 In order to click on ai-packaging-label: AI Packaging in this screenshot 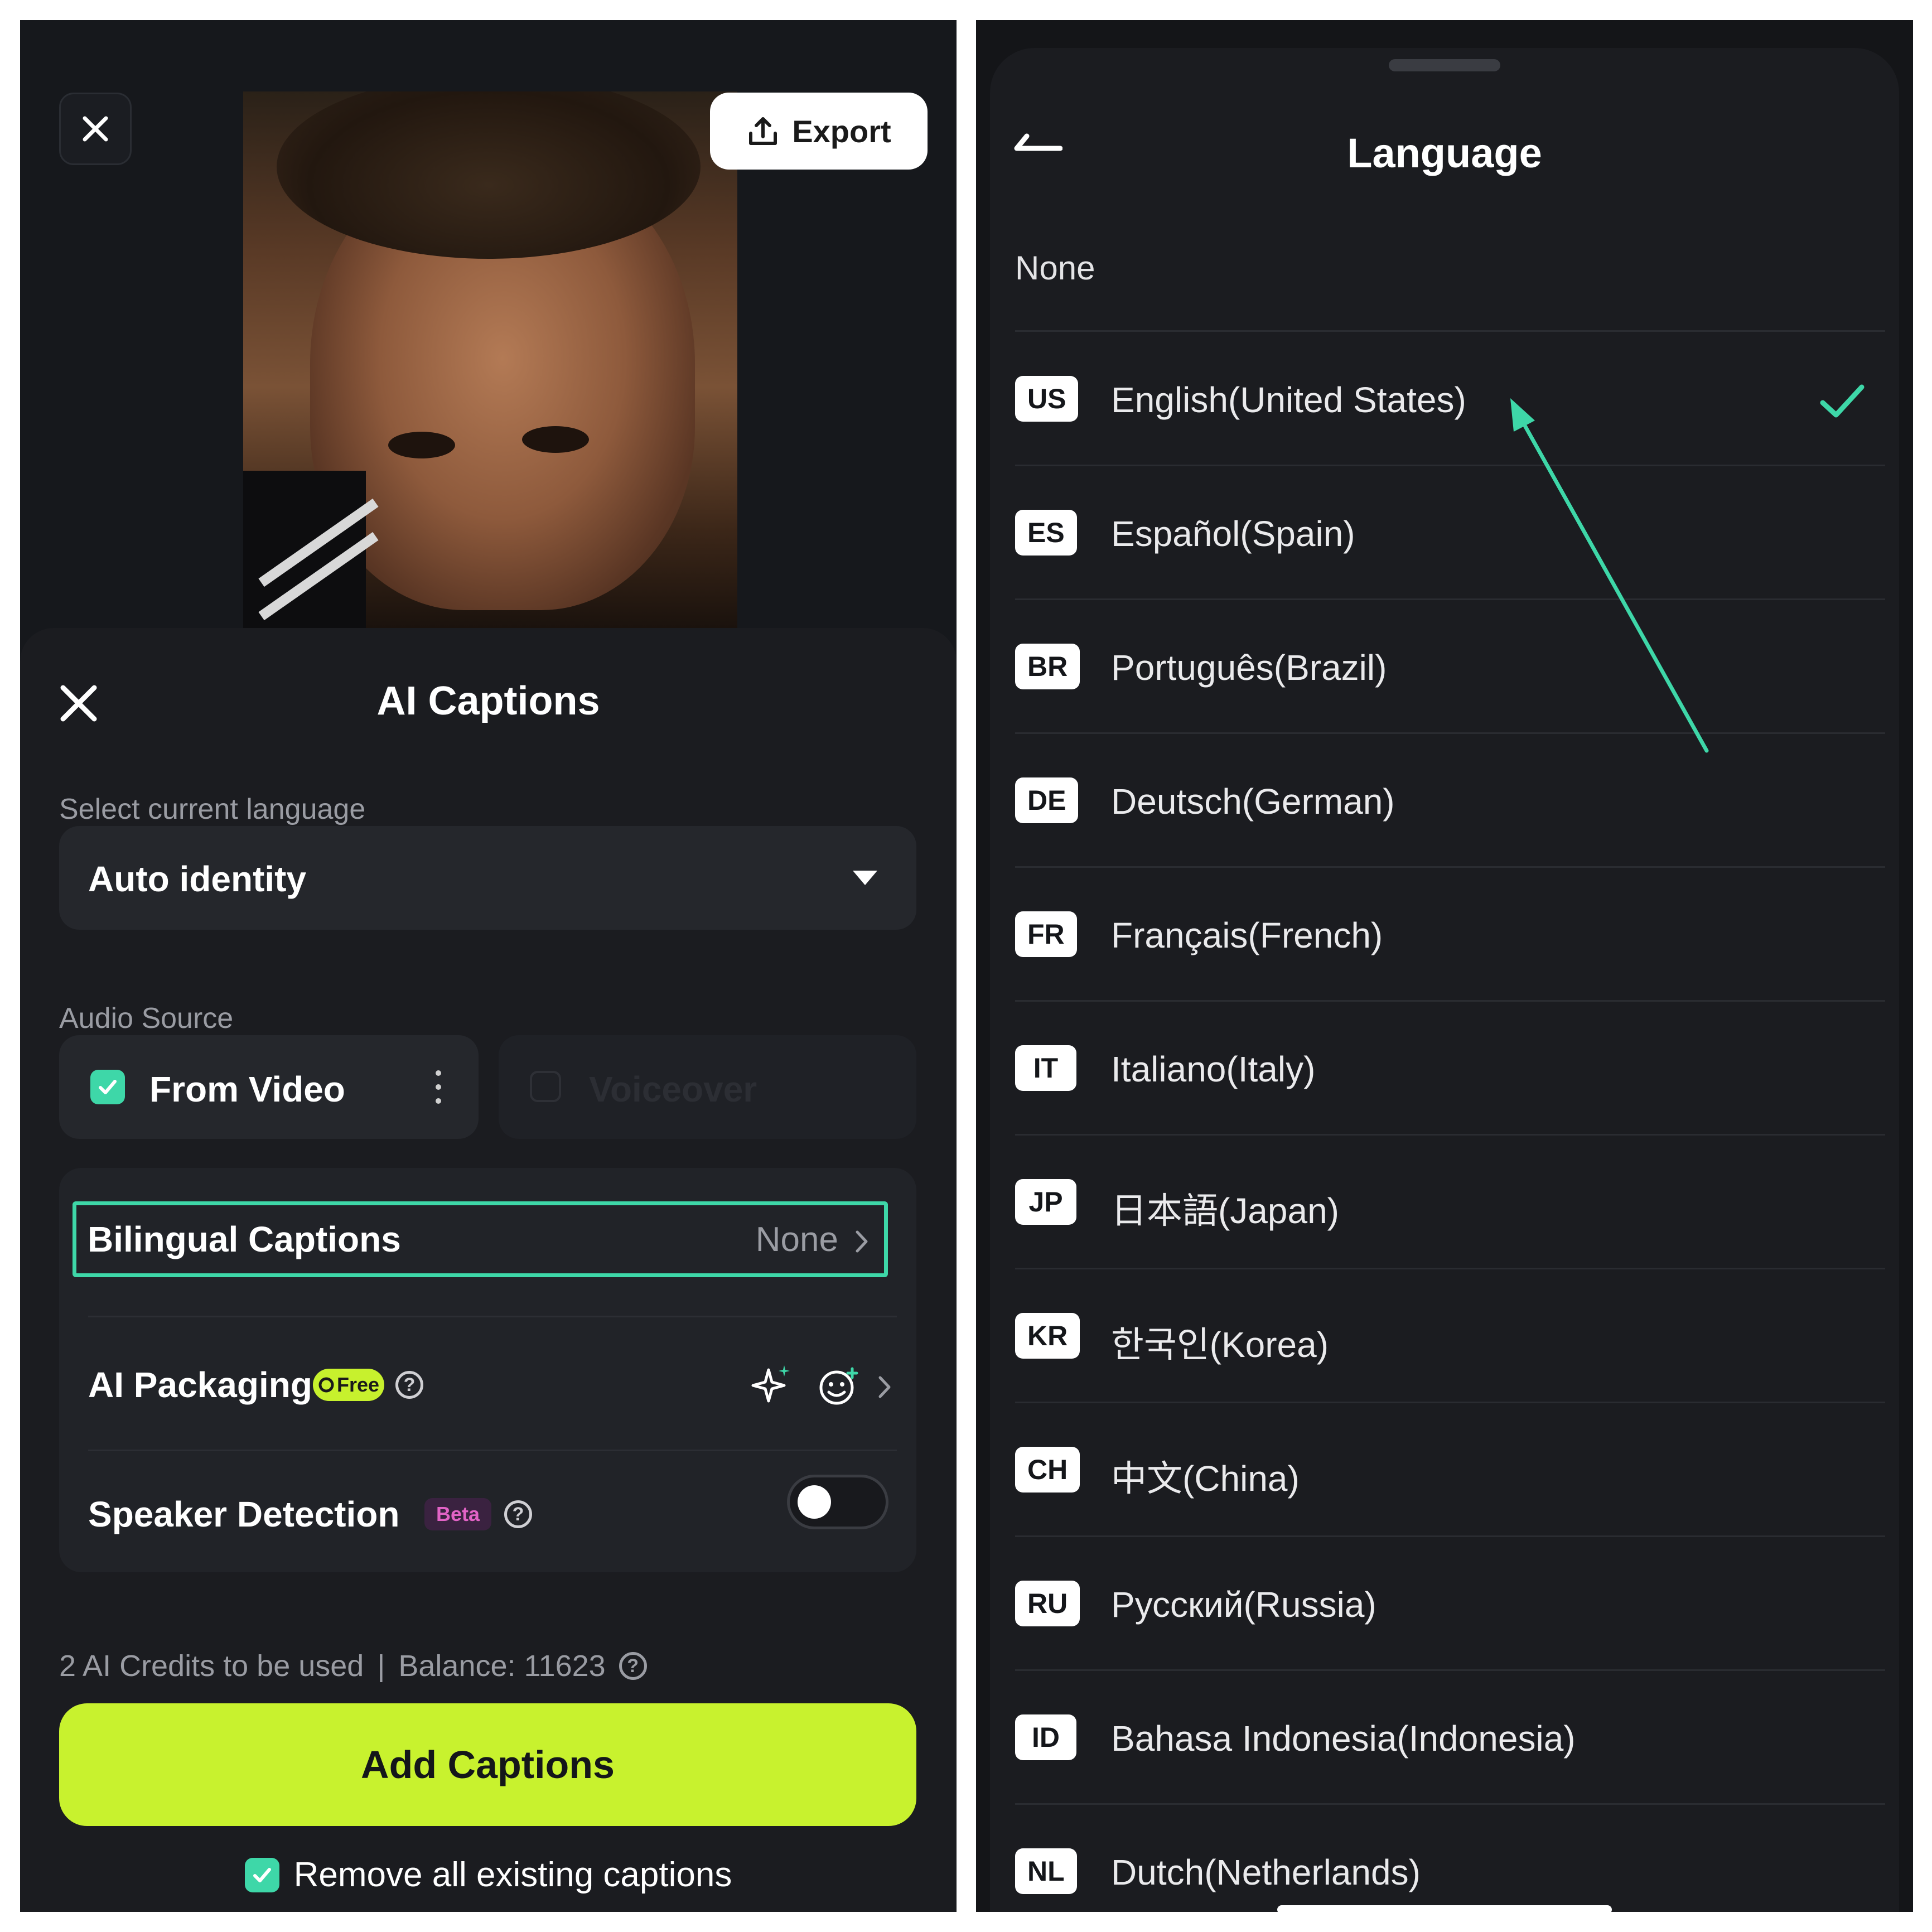, I will do `click(200, 1385)`.